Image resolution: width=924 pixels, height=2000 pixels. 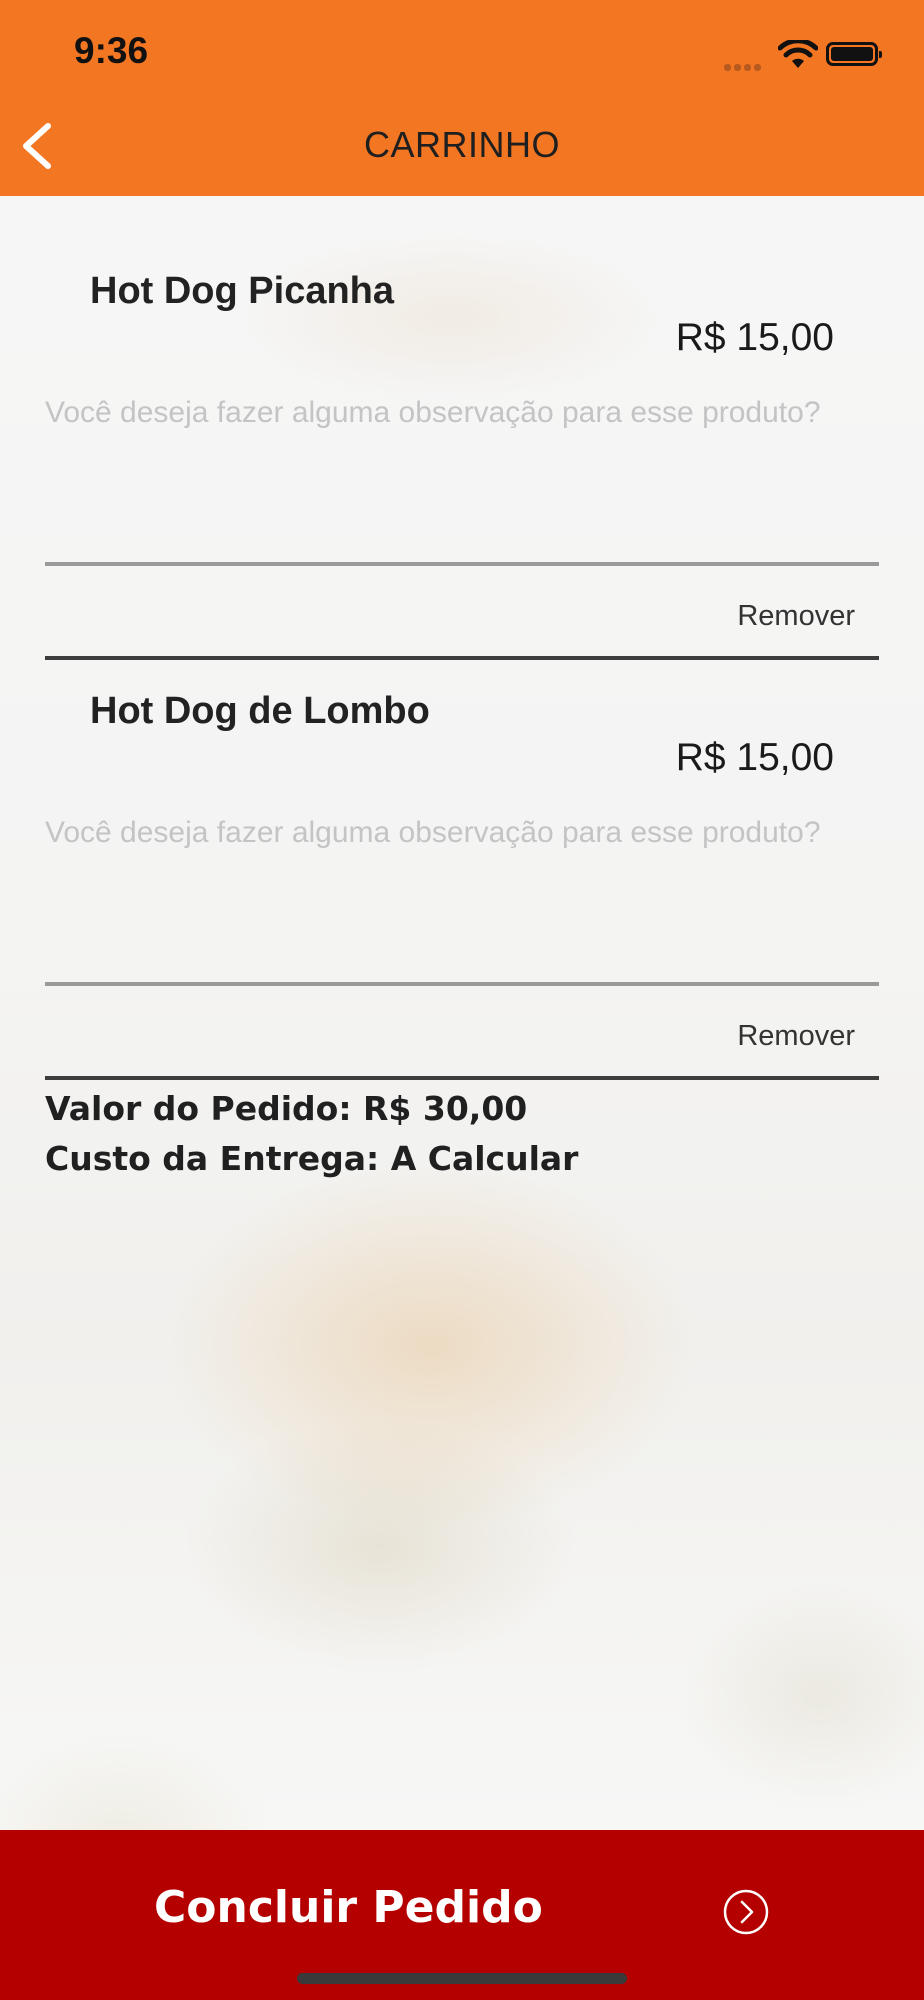 What do you see at coordinates (461, 144) in the screenshot?
I see `page-title: CARRINHO` at bounding box center [461, 144].